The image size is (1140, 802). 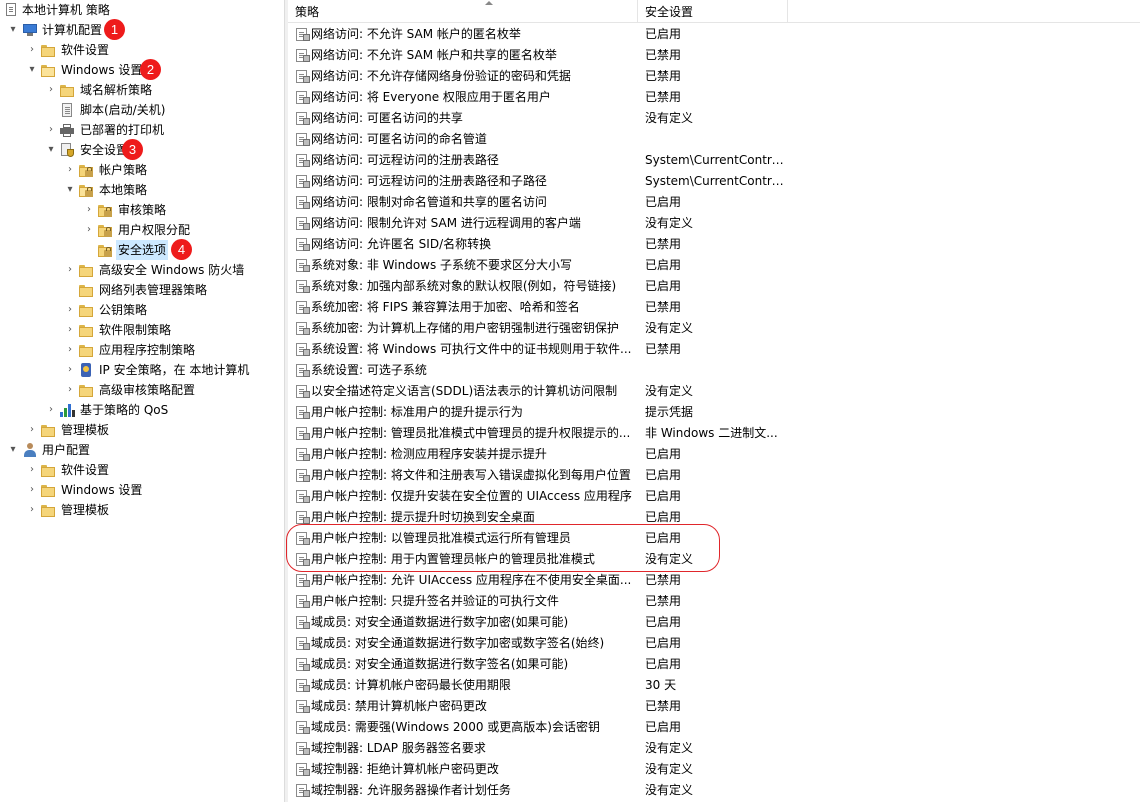 I want to click on policy-name: 网络访问: 不允许 SAM 帐户的匿名枚举, so click(x=416, y=34).